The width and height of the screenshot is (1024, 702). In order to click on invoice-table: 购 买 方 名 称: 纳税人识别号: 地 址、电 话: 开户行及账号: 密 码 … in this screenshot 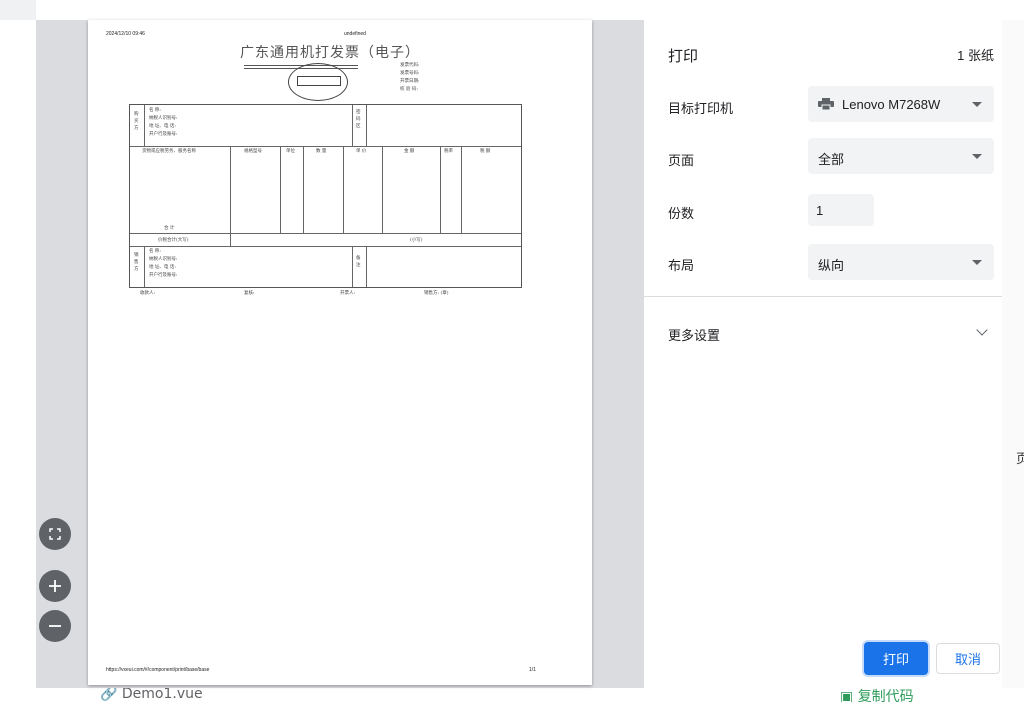, I will do `click(325, 196)`.